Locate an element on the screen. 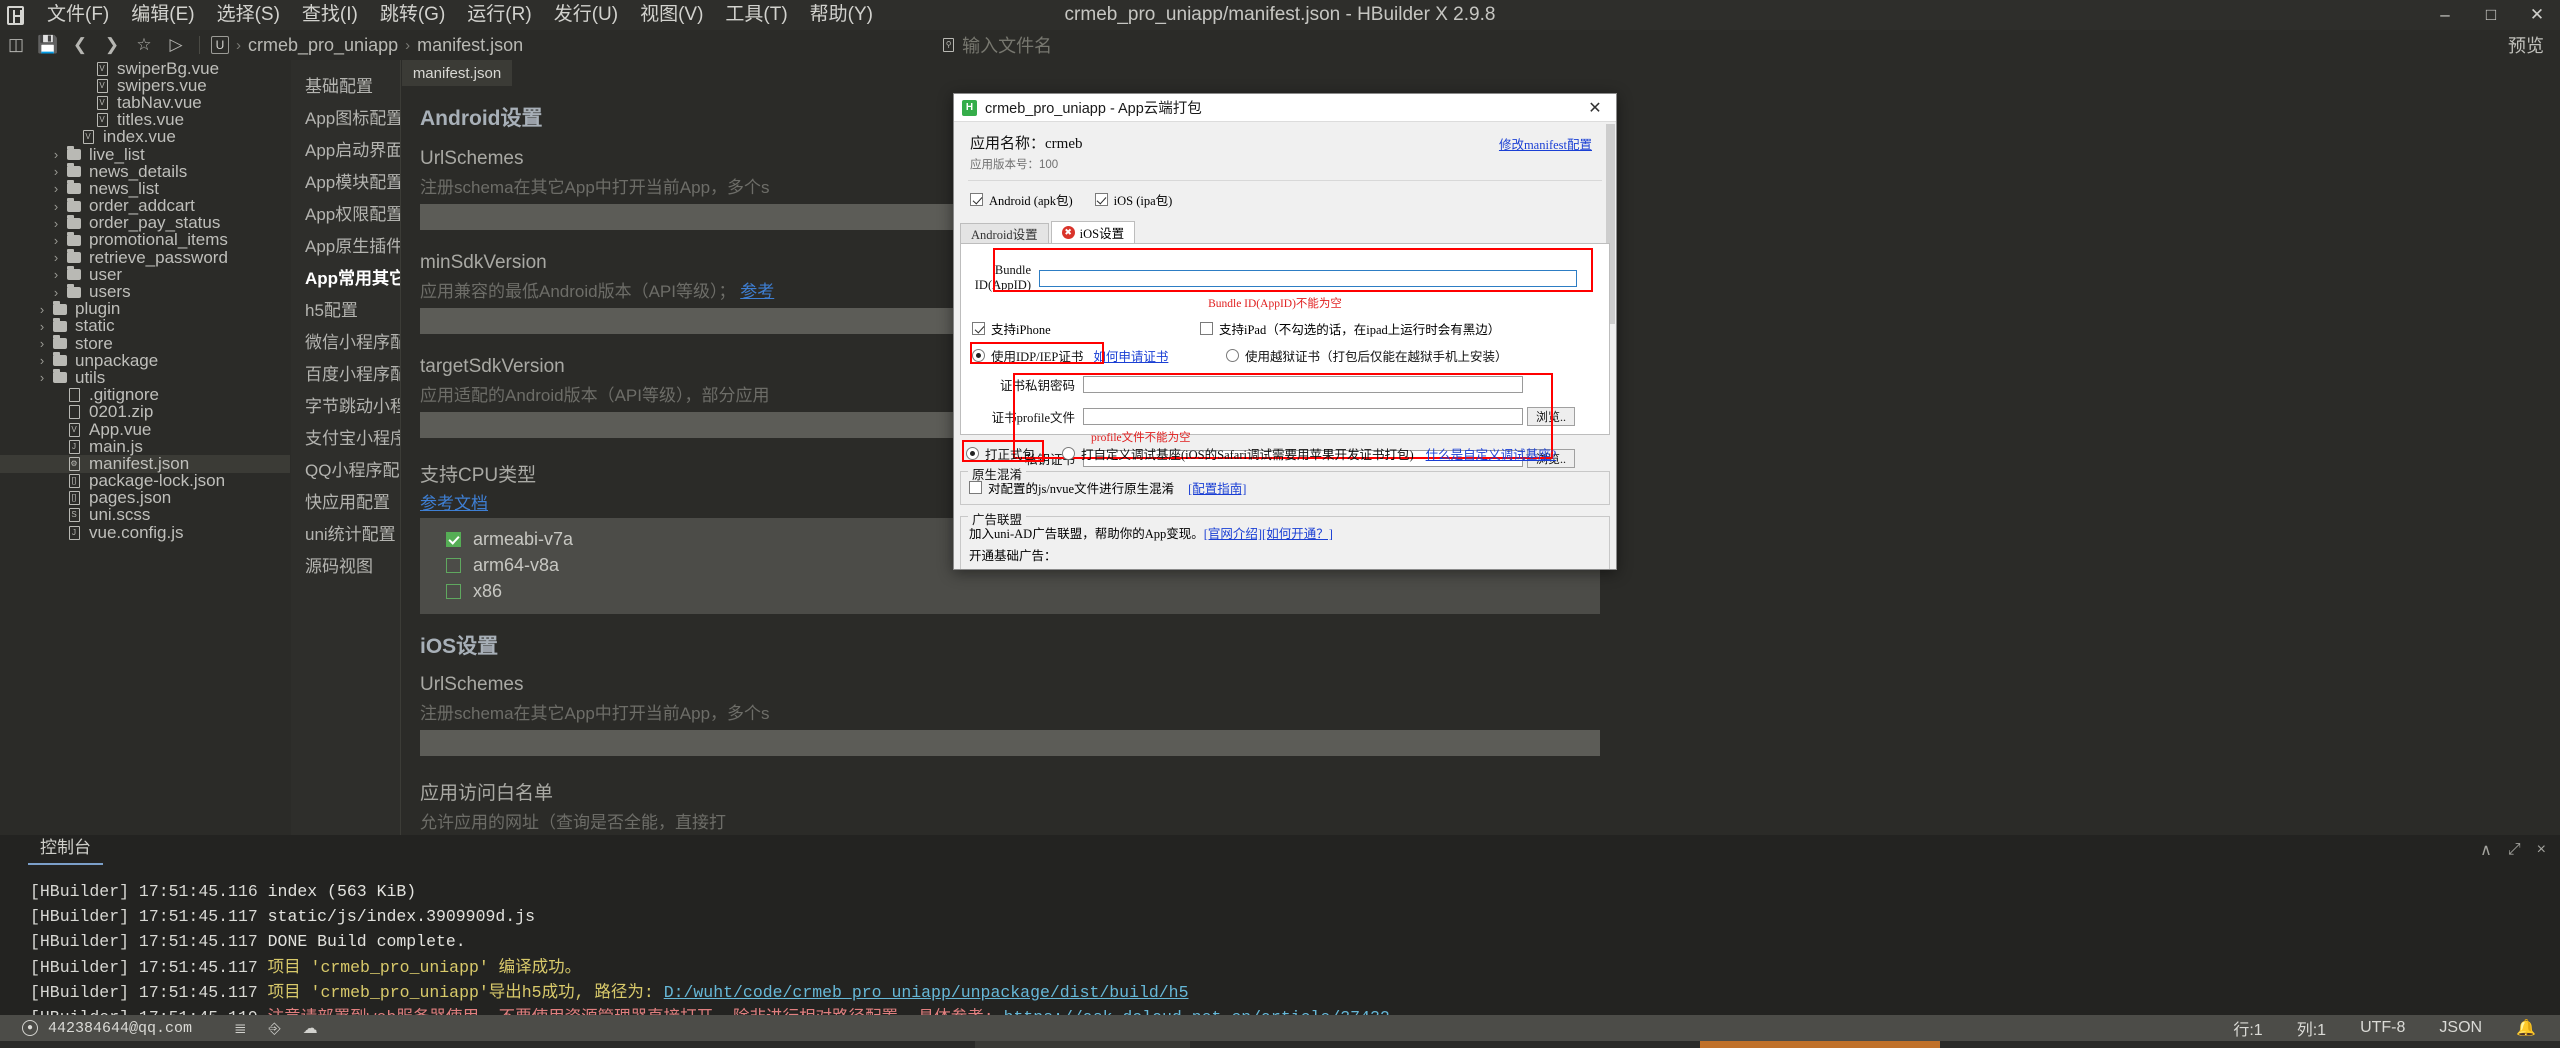 This screenshot has height=1048, width=2560. tree-file: 0201.zip is located at coordinates (145, 411).